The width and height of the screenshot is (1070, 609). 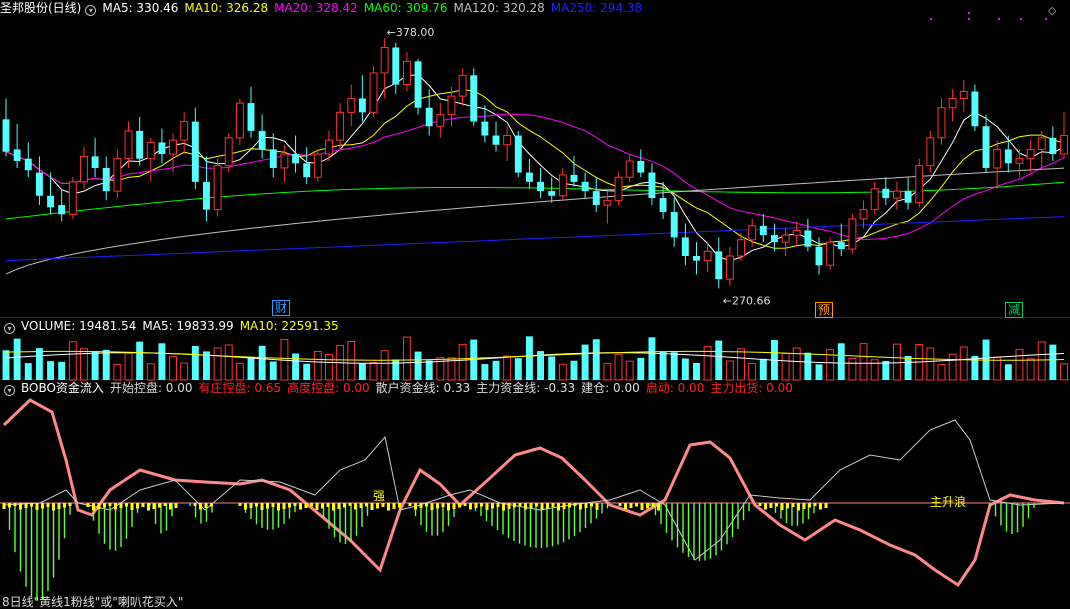 I want to click on footer-hint: 8日线"黄线1粉线"或"喇叭花买入", so click(x=93, y=602).